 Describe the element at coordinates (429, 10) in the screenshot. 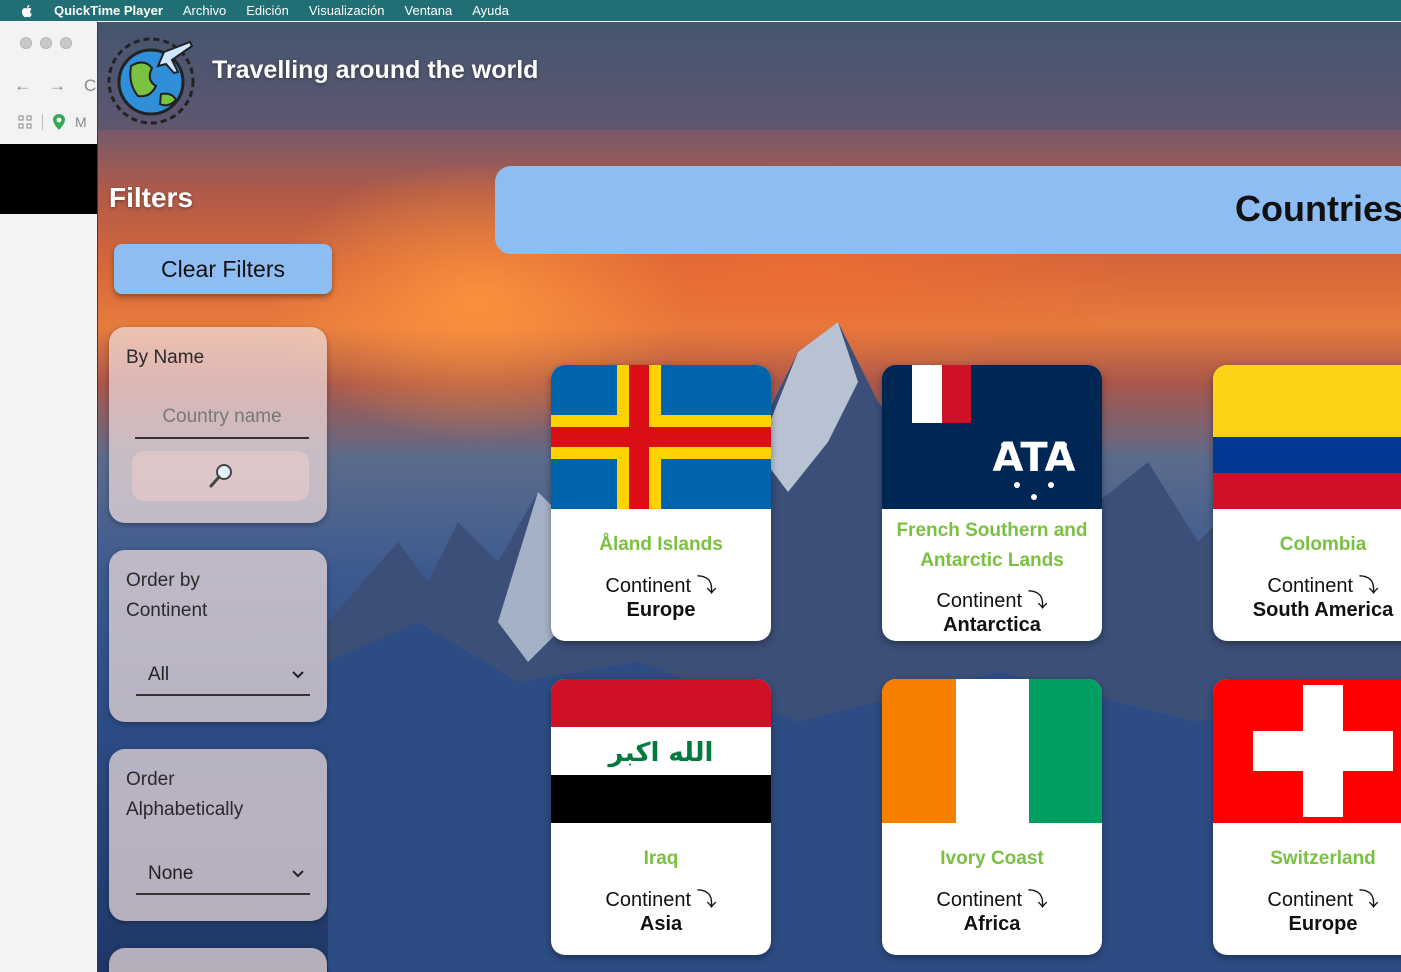

I see `menu-ventana: Ventana` at that location.